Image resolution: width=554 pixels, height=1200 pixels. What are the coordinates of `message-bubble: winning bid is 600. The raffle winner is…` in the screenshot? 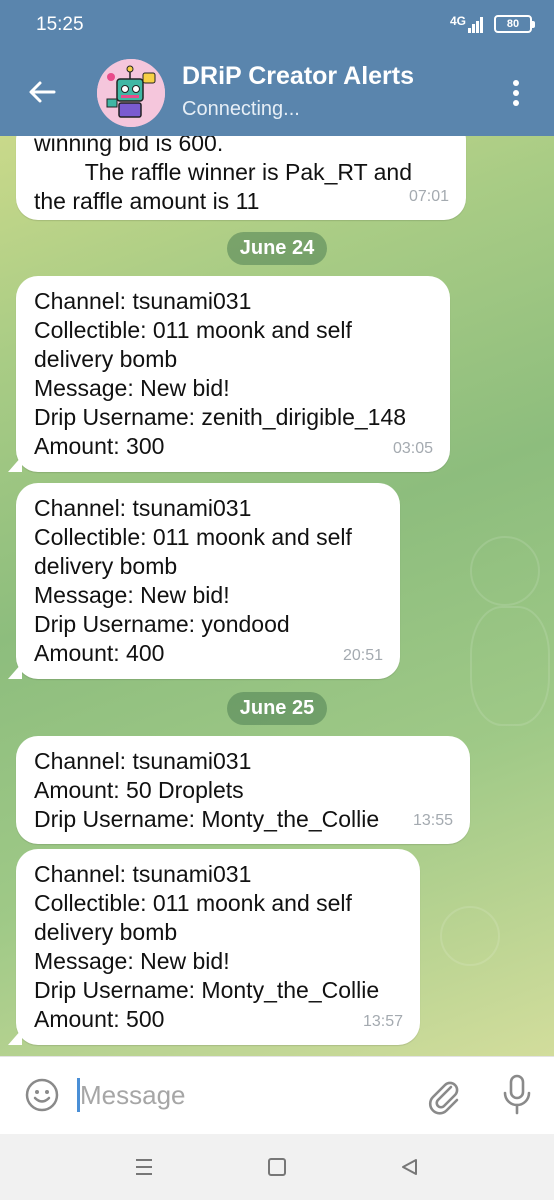 It's located at (241, 178).